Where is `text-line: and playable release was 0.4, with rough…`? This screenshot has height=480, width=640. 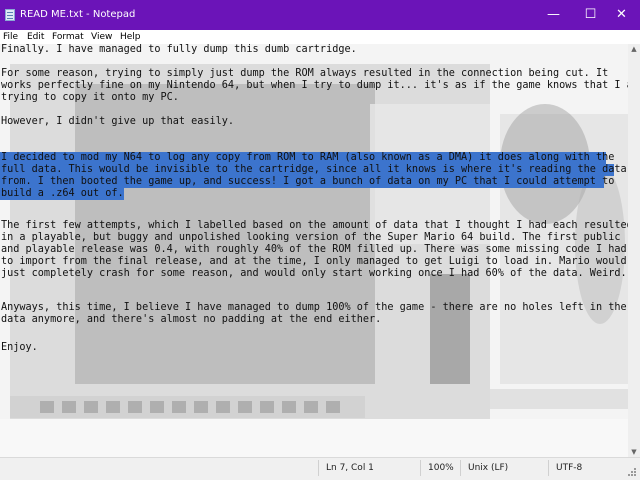 text-line: and playable release was 0.4, with rough… is located at coordinates (314, 249).